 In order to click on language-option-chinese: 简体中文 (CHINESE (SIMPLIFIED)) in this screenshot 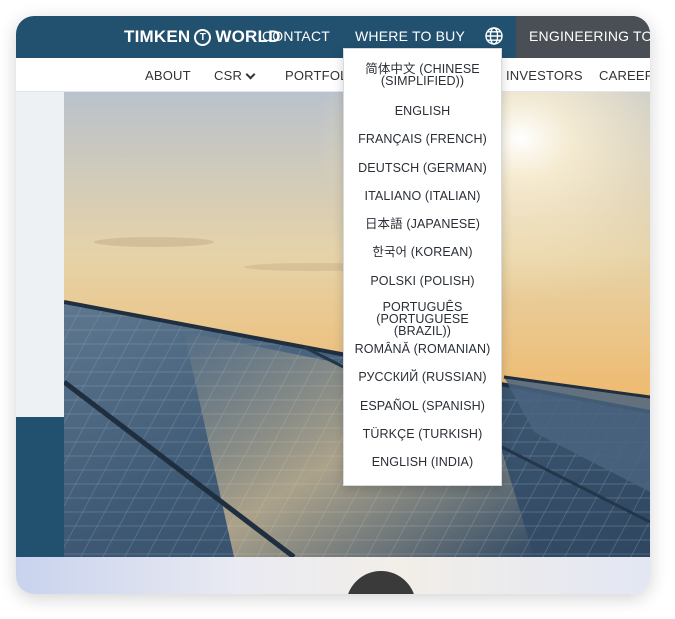, I will do `click(422, 83)`.